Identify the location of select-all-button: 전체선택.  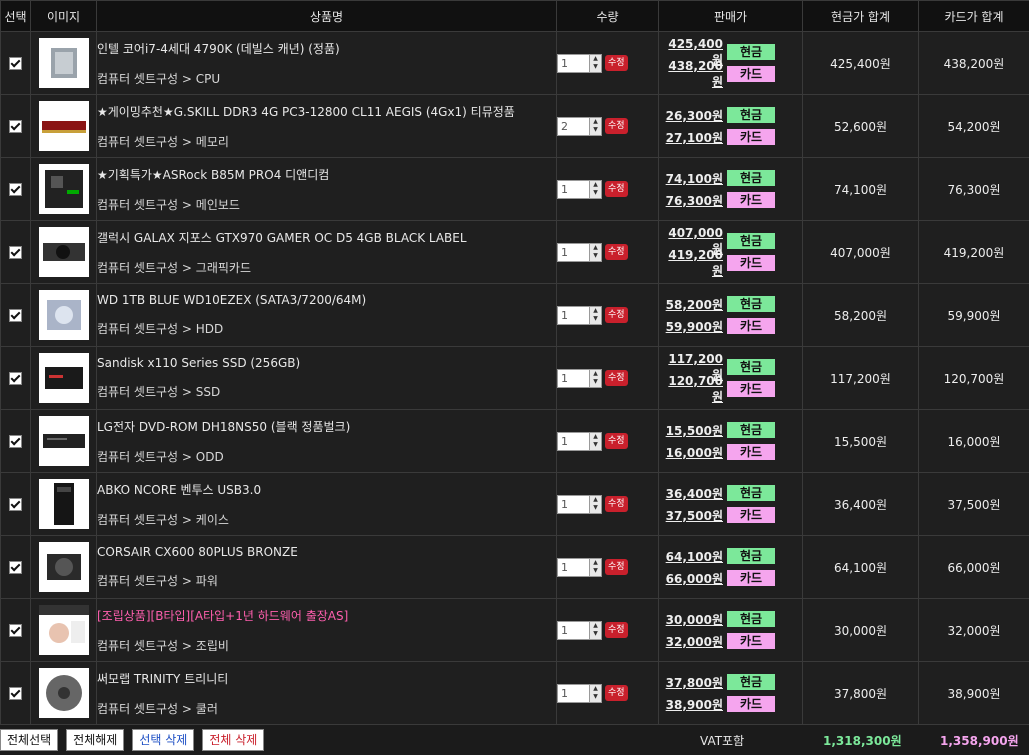
(29, 740).